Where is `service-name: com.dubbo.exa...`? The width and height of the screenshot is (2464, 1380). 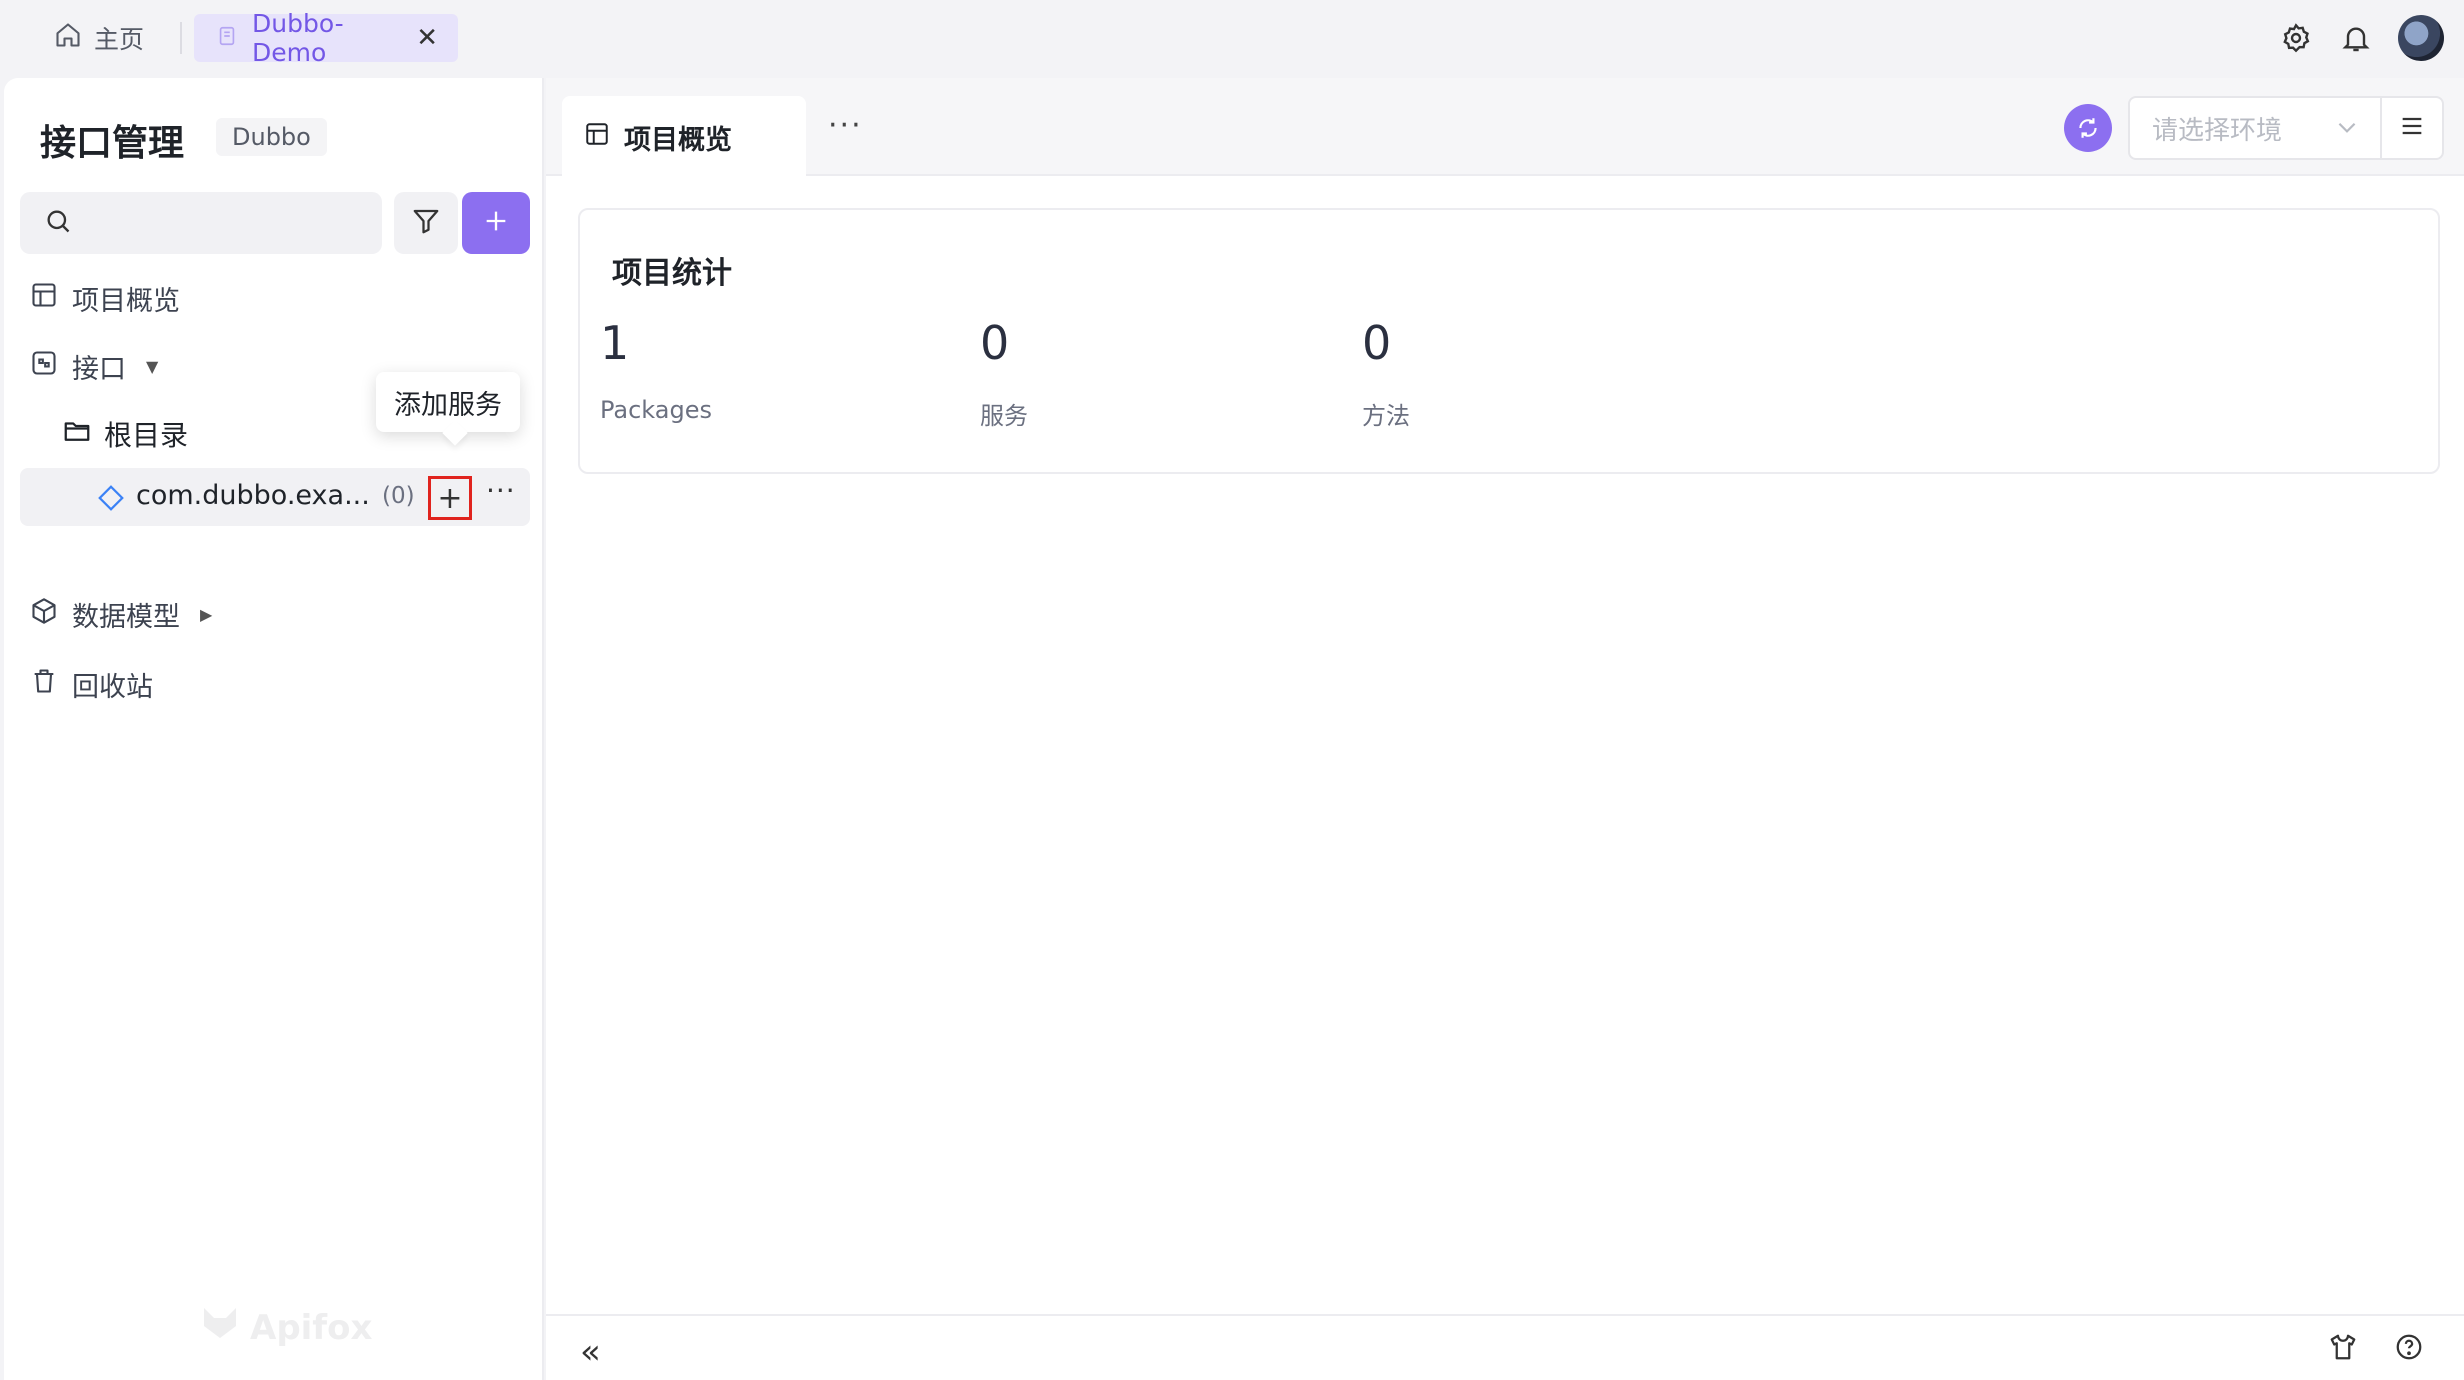 service-name: com.dubbo.exa... is located at coordinates (253, 495).